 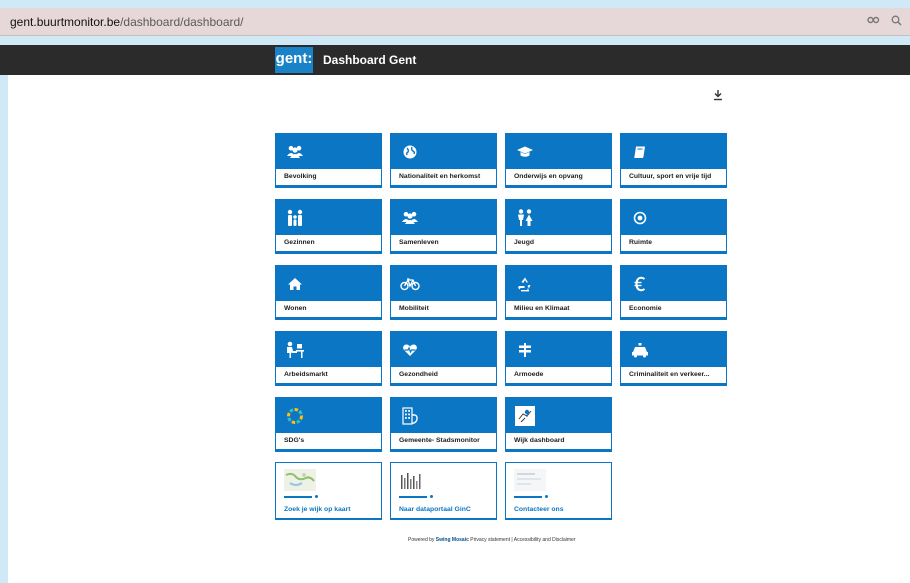 What do you see at coordinates (328, 177) in the screenshot?
I see `tile-label: Bevolking` at bounding box center [328, 177].